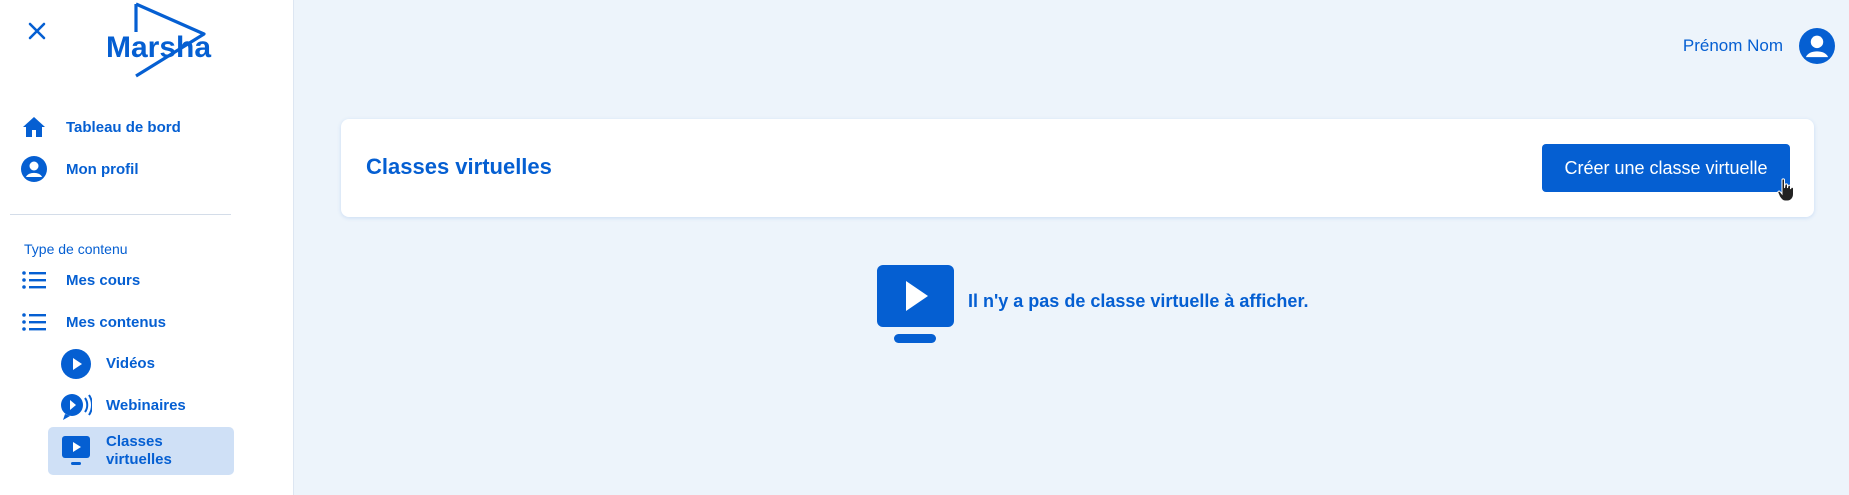  What do you see at coordinates (76, 364) in the screenshot?
I see `play-circle-icon` at bounding box center [76, 364].